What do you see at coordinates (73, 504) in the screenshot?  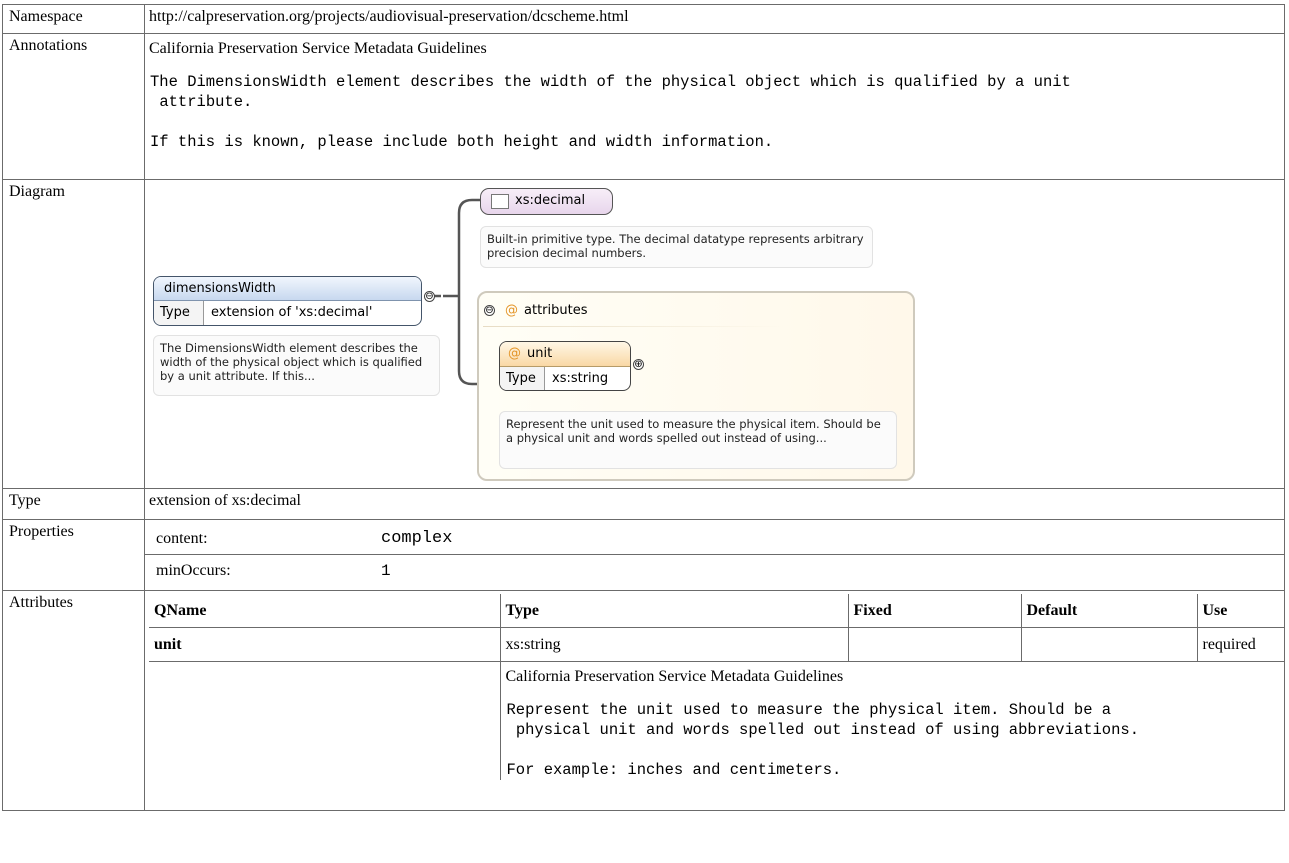 I see `type-label: Type` at bounding box center [73, 504].